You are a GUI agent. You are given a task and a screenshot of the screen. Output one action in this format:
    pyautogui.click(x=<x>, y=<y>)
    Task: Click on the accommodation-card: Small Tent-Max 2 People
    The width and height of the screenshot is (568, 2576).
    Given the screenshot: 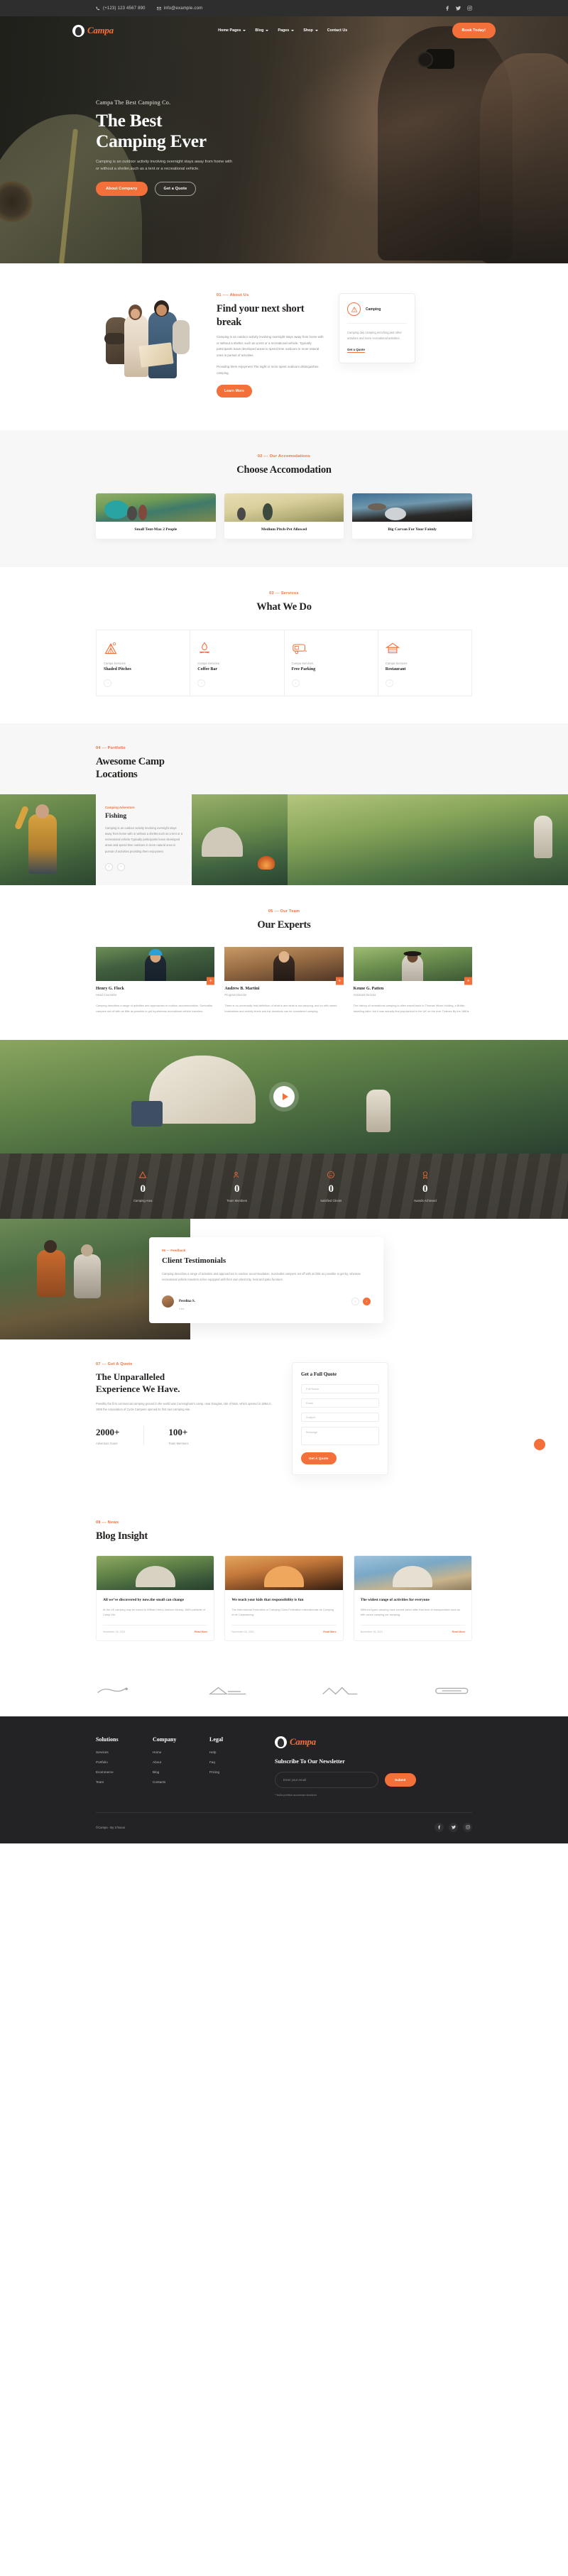 What is the action you would take?
    pyautogui.click(x=156, y=516)
    